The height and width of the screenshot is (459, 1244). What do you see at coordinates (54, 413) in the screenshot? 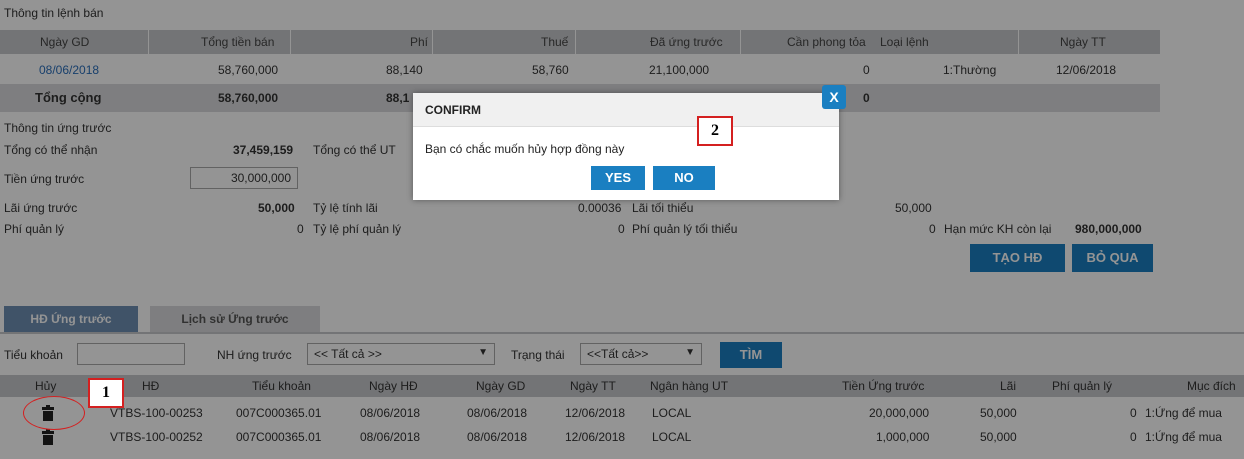
I see `highlight-ellipse` at bounding box center [54, 413].